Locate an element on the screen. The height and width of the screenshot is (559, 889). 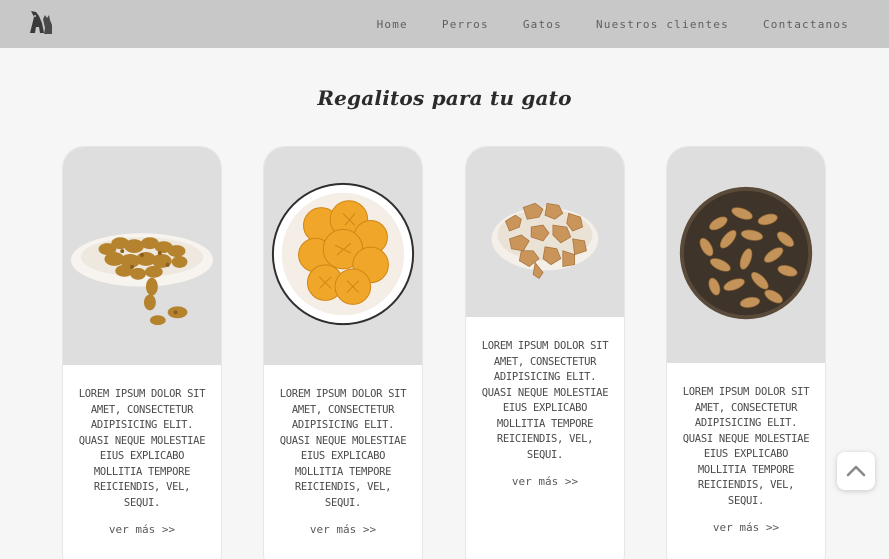
nav-link-home: Home is located at coordinates (392, 24).